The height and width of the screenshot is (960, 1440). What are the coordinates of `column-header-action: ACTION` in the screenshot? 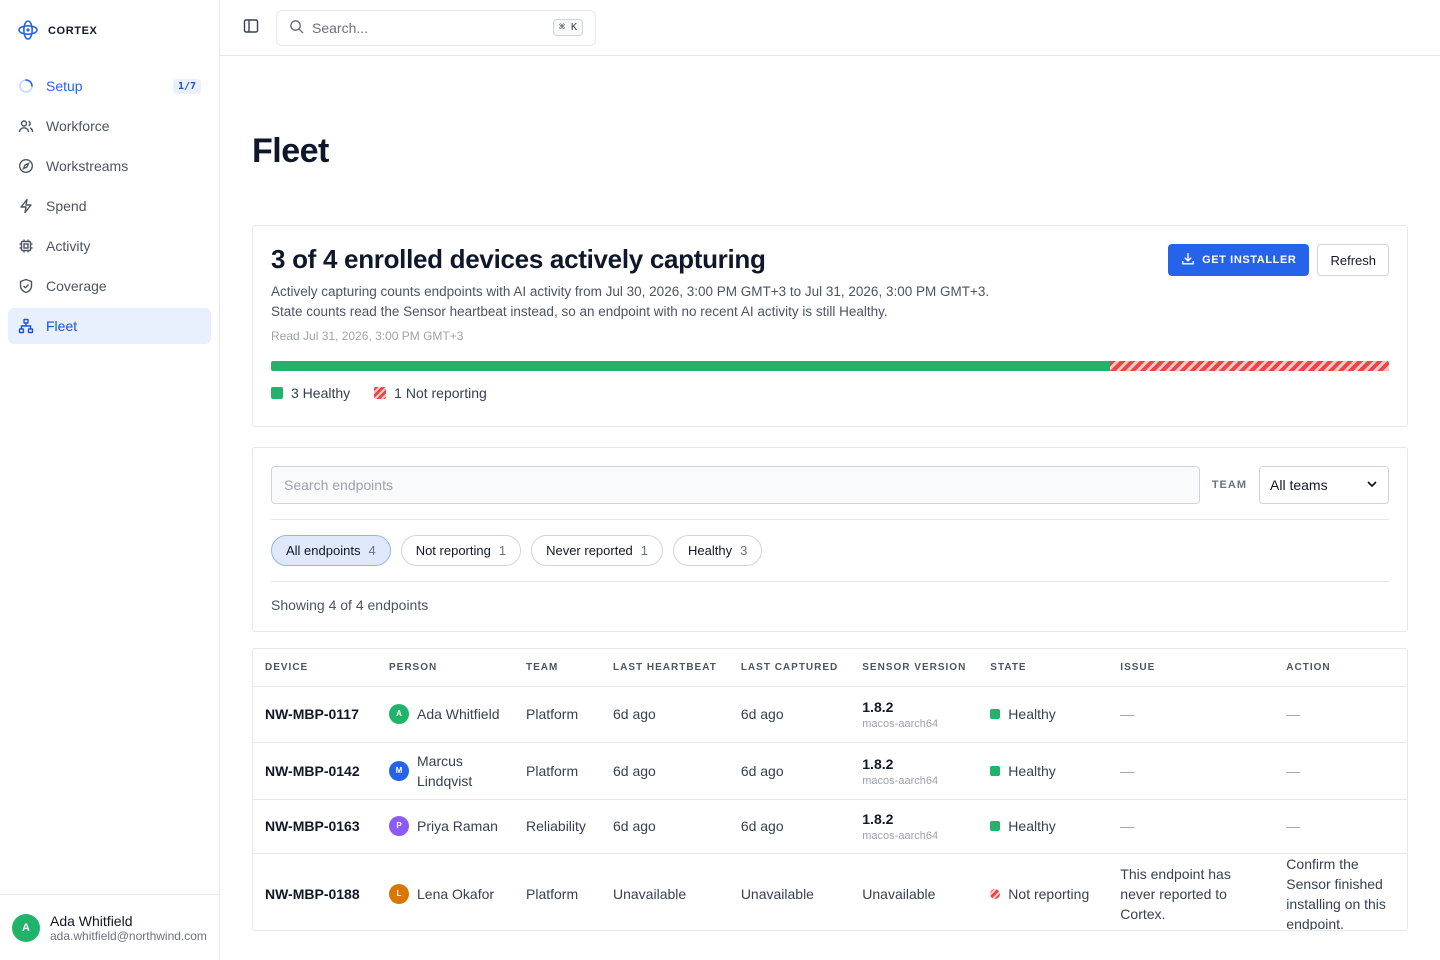 It's located at (1340, 668).